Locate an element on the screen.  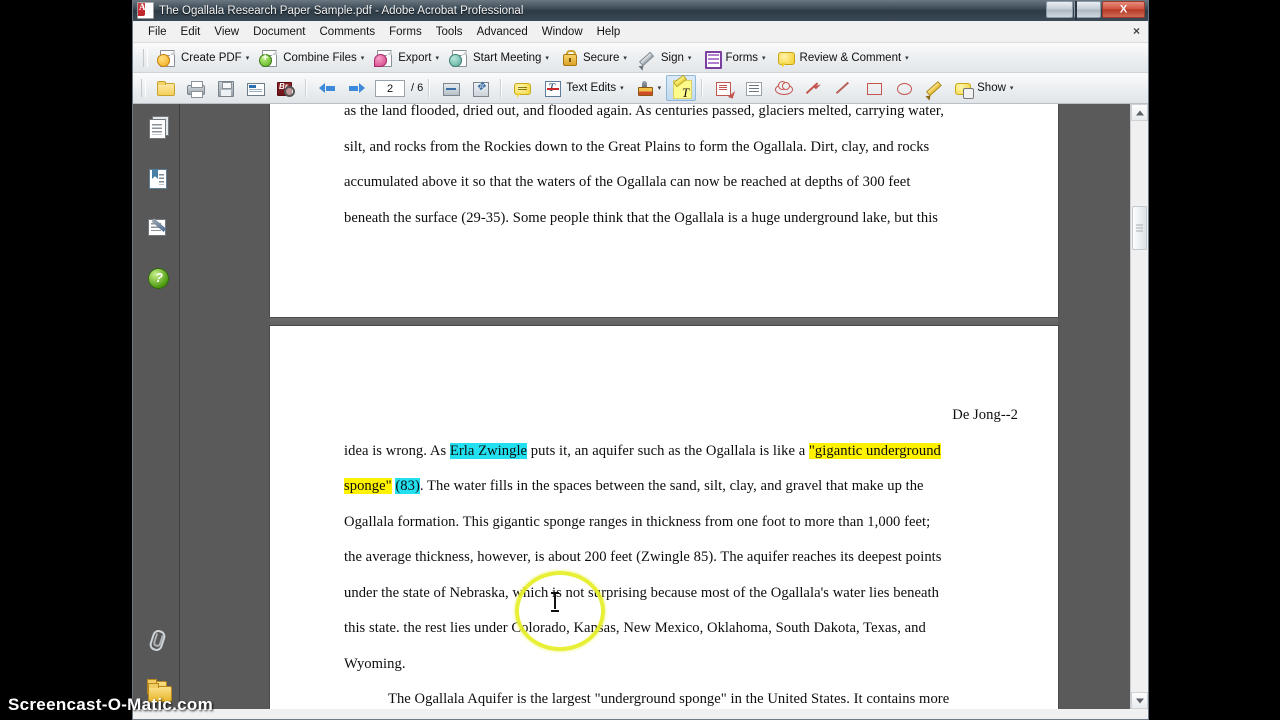
callout-button is located at coordinates (723, 88).